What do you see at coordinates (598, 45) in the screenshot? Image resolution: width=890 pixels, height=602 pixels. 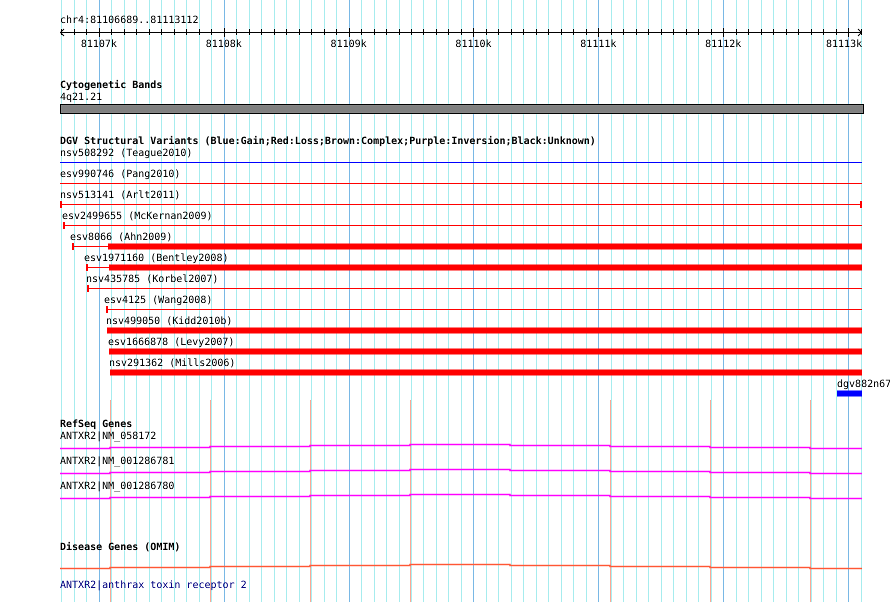 I see `ruler-label: 81111k` at bounding box center [598, 45].